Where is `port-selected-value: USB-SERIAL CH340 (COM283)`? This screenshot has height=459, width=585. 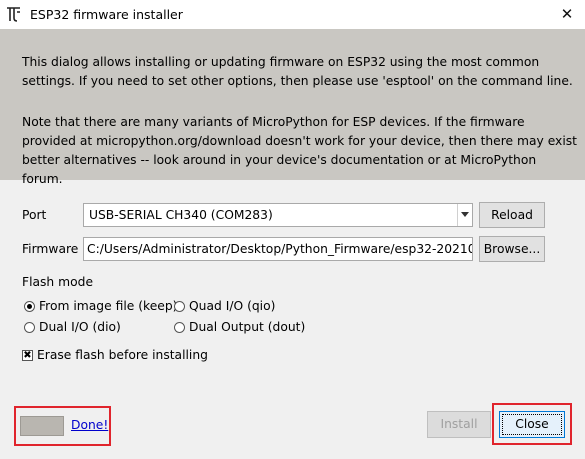
port-selected-value: USB-SERIAL CH340 (COM283) is located at coordinates (181, 215).